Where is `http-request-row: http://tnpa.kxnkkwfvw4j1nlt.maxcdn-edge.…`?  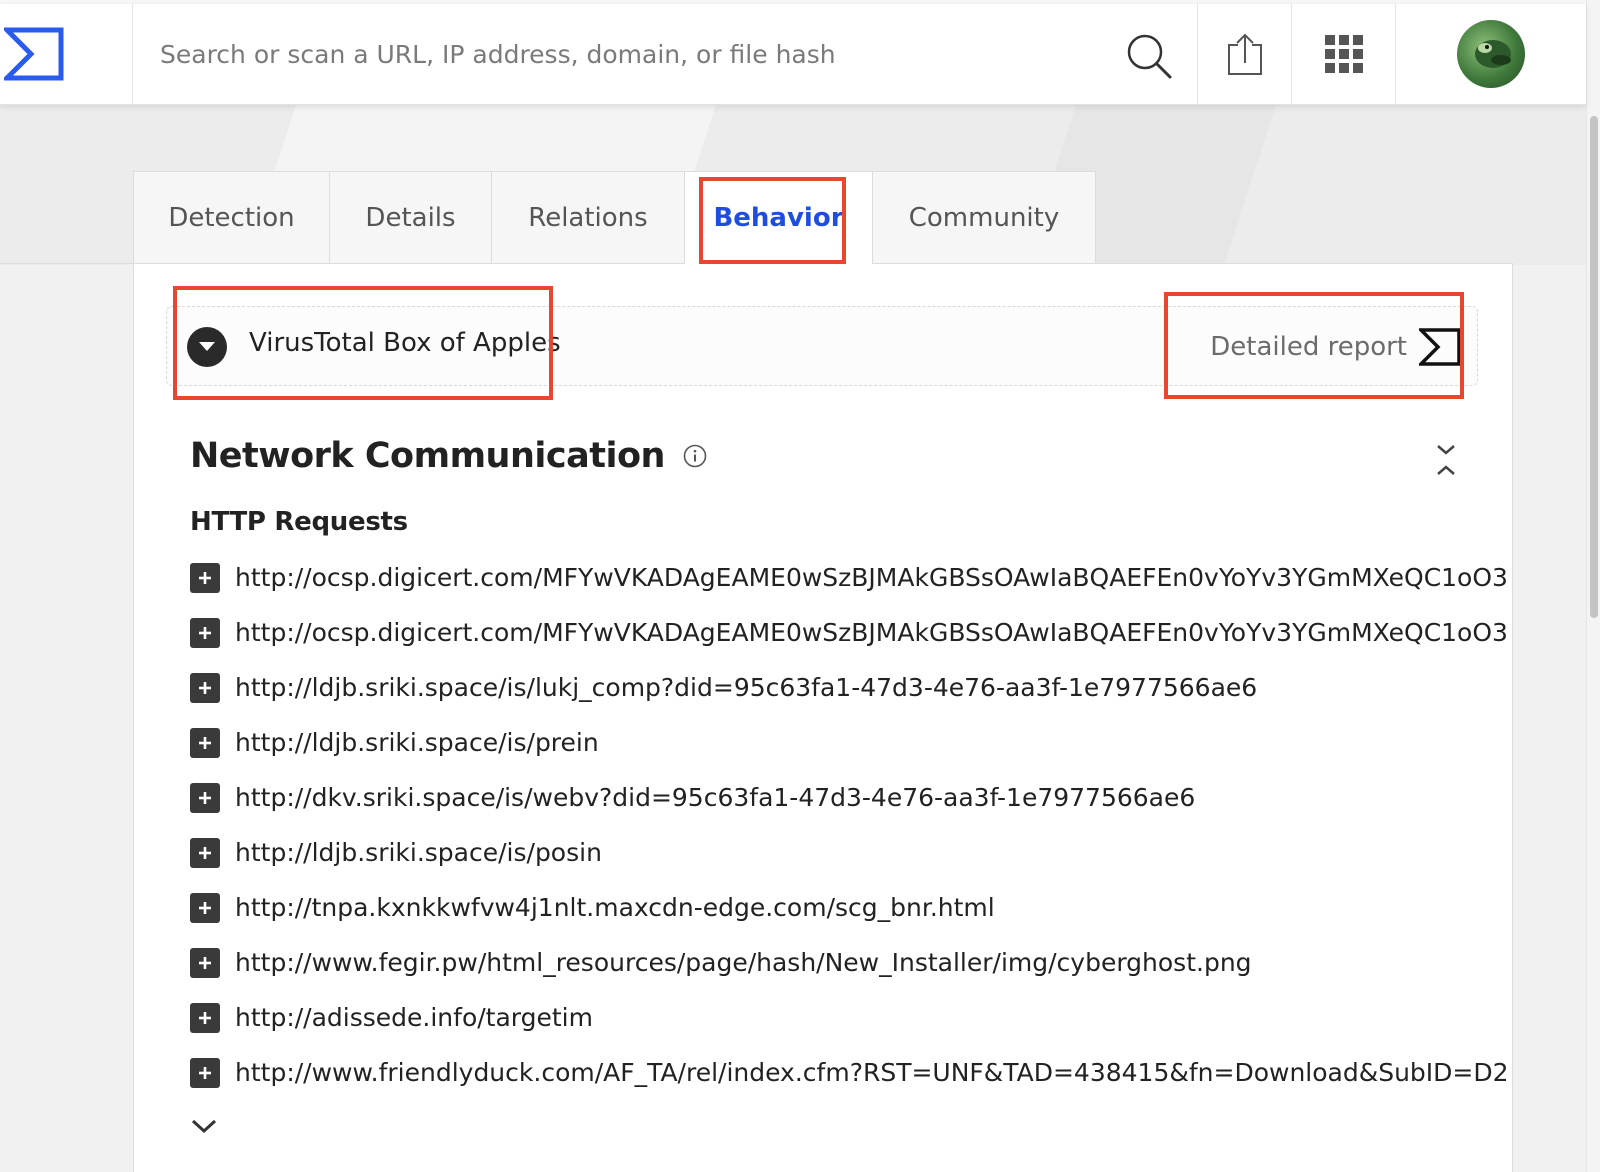
http-request-row: http://tnpa.kxnkkwfvw4j1nlt.maxcdn-edge.… is located at coordinates (851, 907).